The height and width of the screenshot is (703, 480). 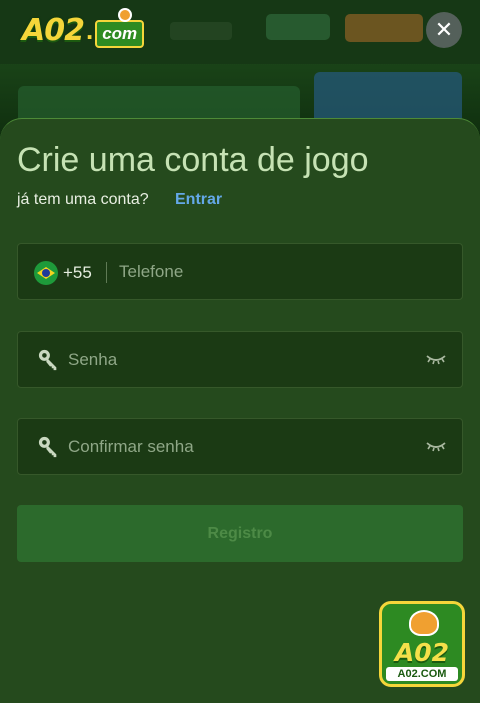 What do you see at coordinates (284, 271) in the screenshot?
I see `phone-input` at bounding box center [284, 271].